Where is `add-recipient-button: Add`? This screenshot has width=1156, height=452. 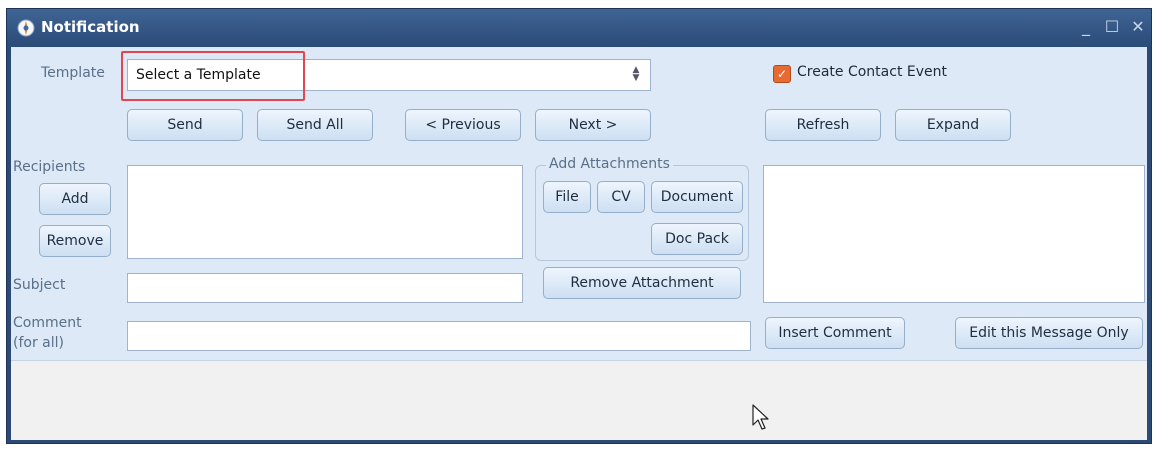 add-recipient-button: Add is located at coordinates (75, 199).